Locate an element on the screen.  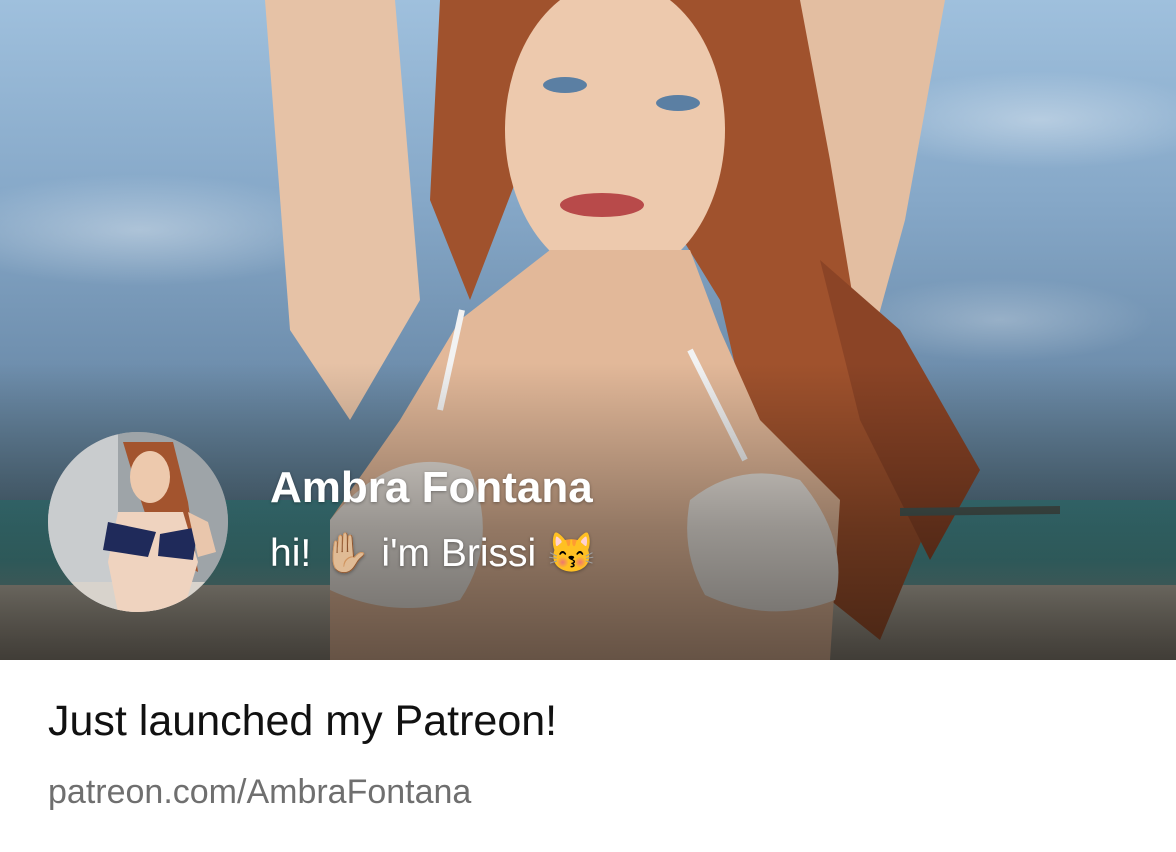
link-title: Just launched my Patreon! is located at coordinates (302, 721).